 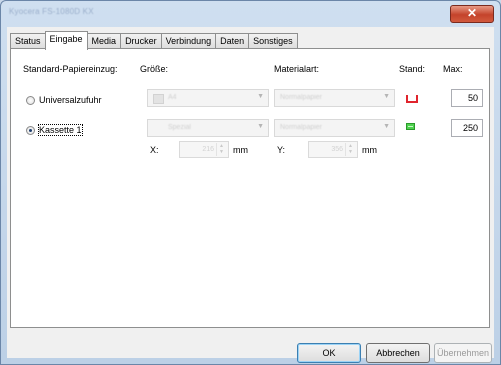 What do you see at coordinates (70, 69) in the screenshot?
I see `header-source: Standard-Papiereinzug:` at bounding box center [70, 69].